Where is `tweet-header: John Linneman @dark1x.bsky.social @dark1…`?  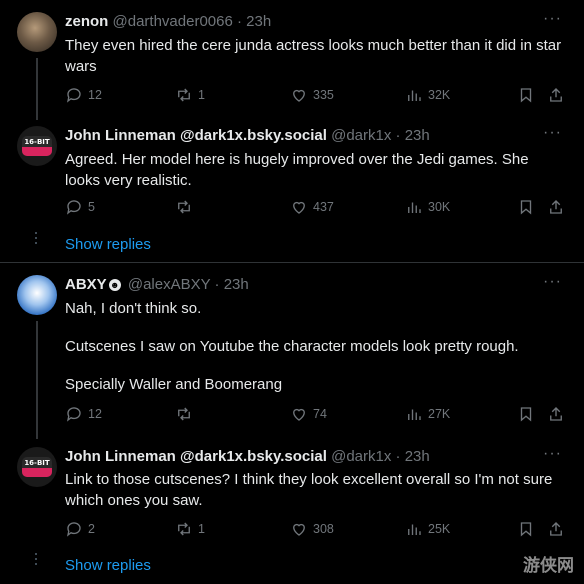 tweet-header: John Linneman @dark1x.bsky.social @dark1… is located at coordinates (247, 136).